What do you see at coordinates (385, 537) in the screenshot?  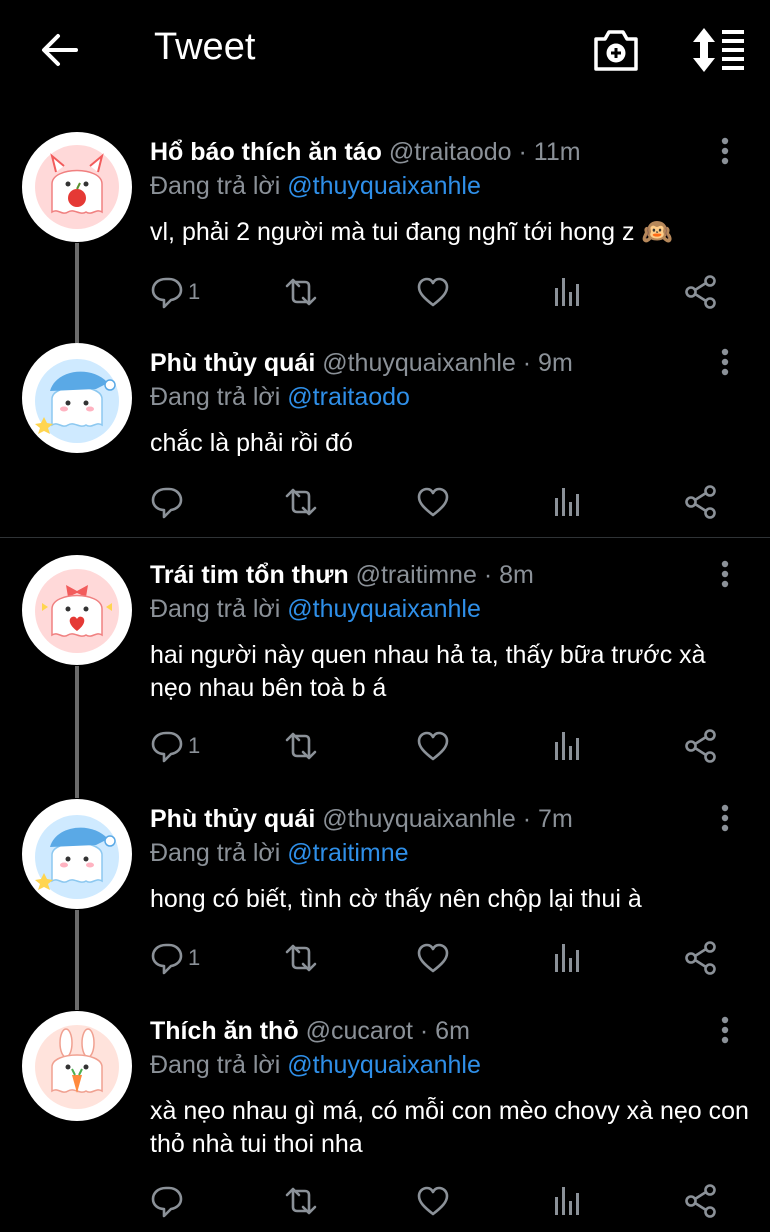 I see `thread-divider` at bounding box center [385, 537].